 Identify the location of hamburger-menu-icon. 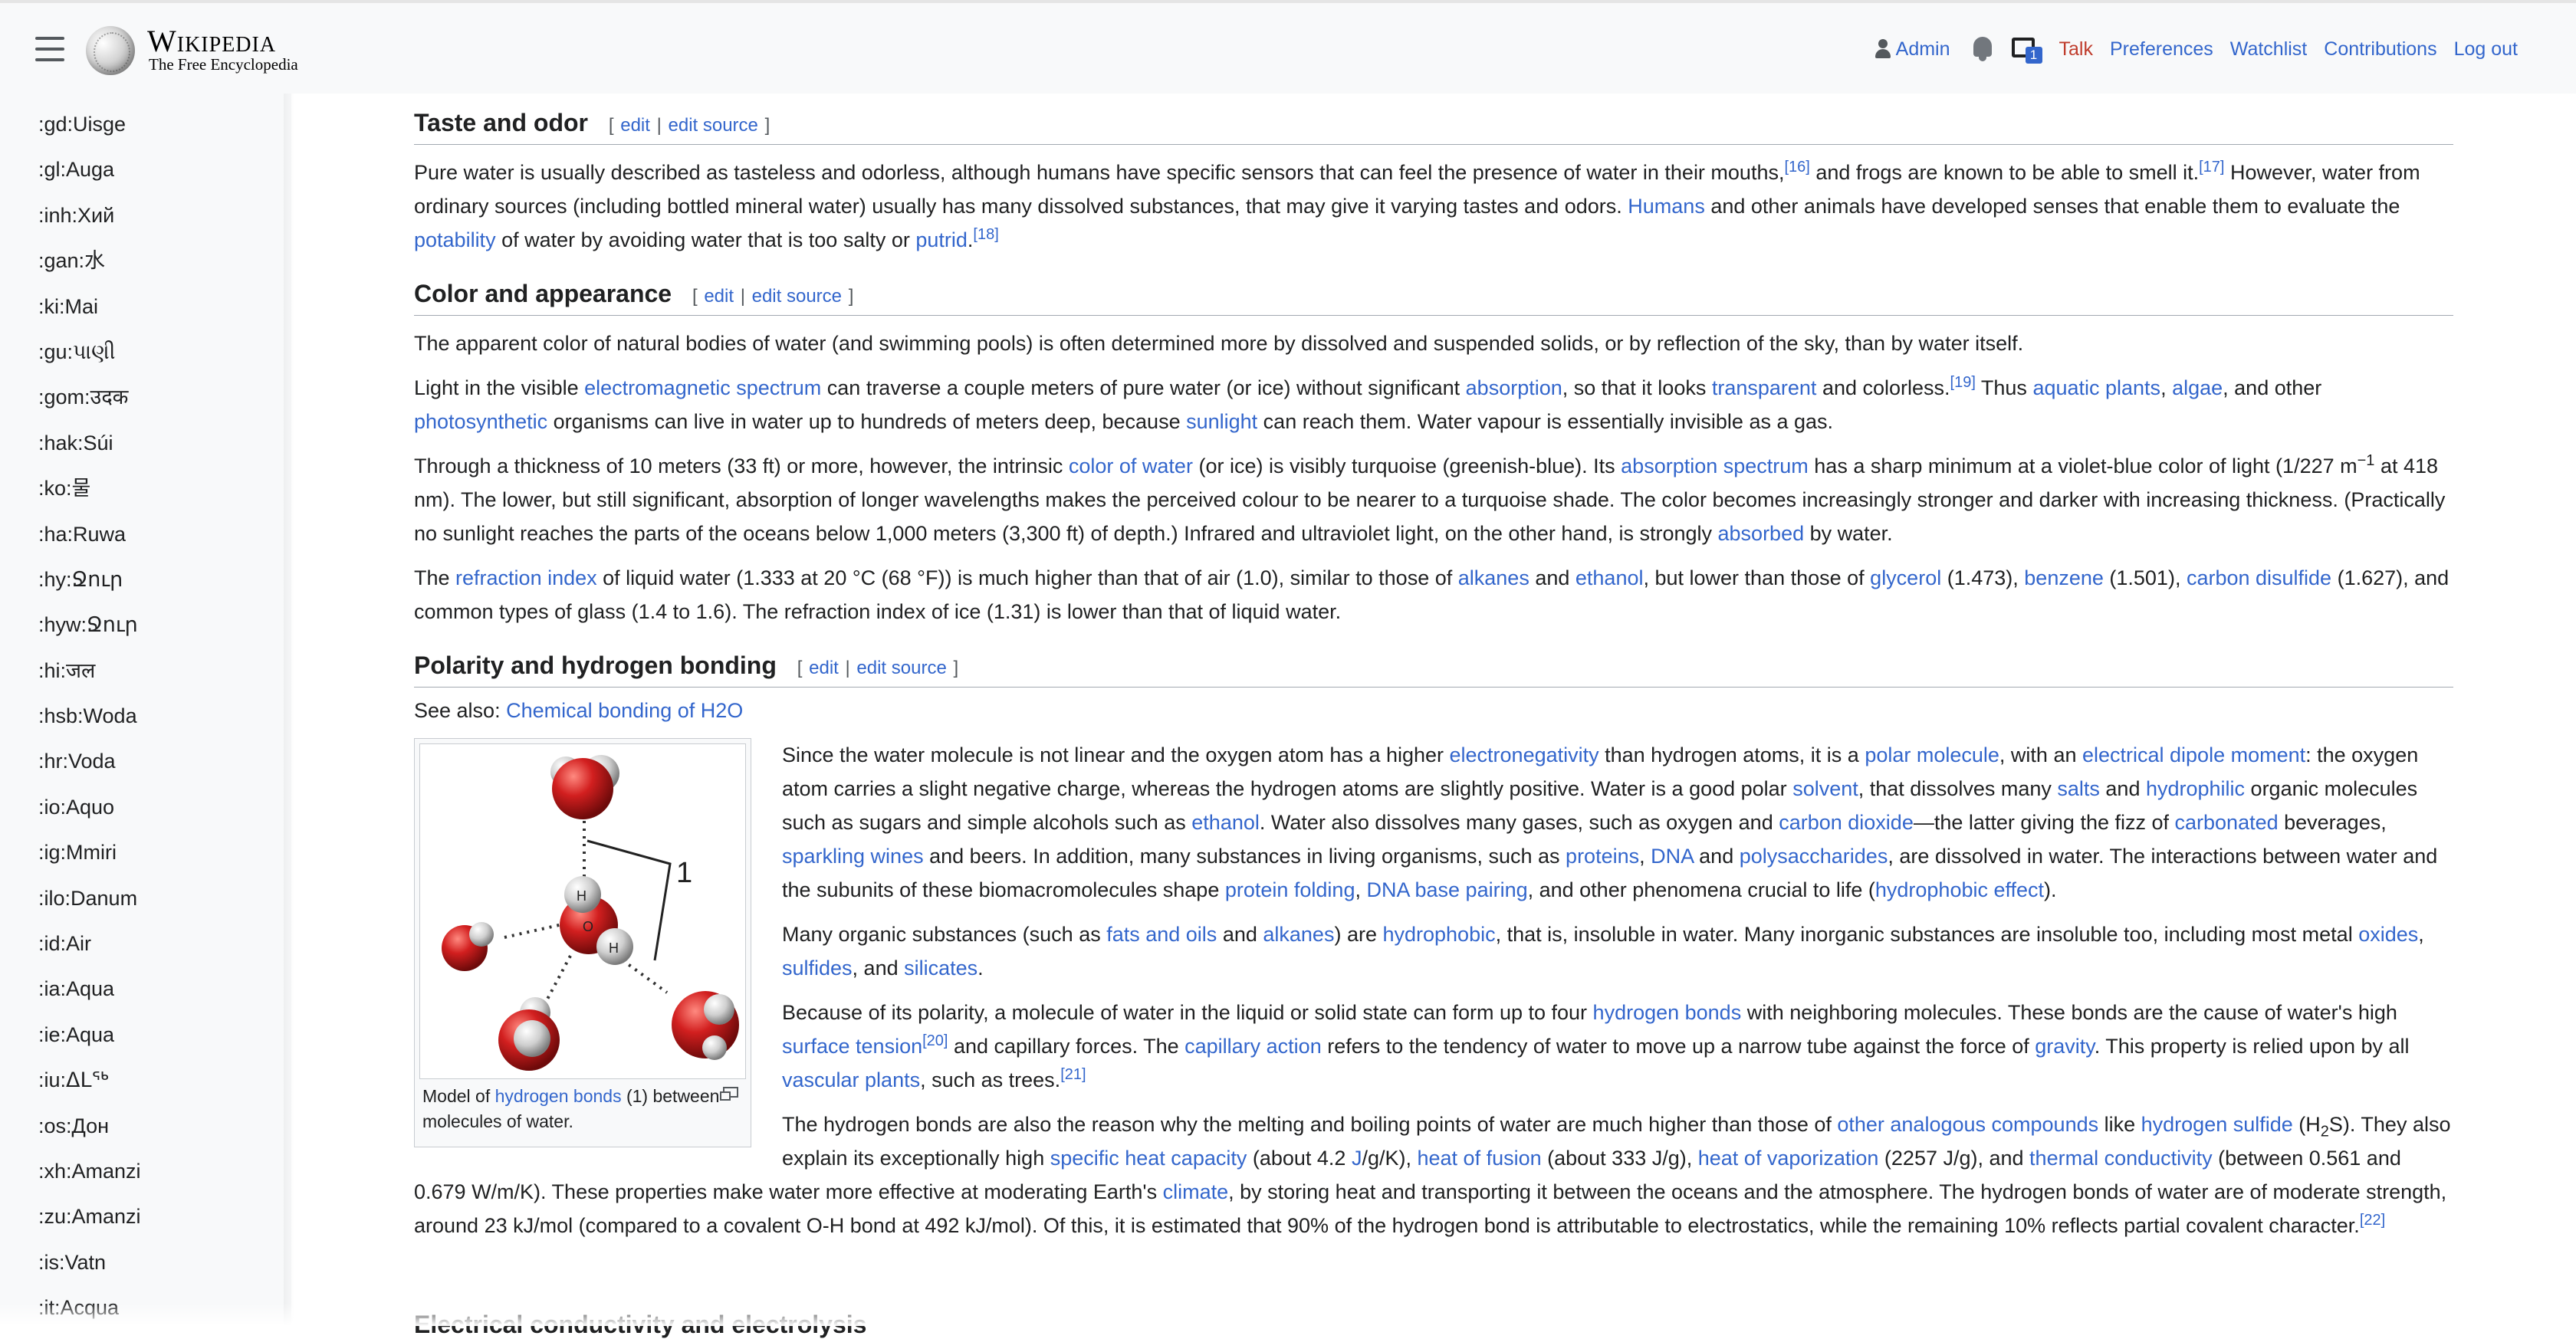
(49, 49).